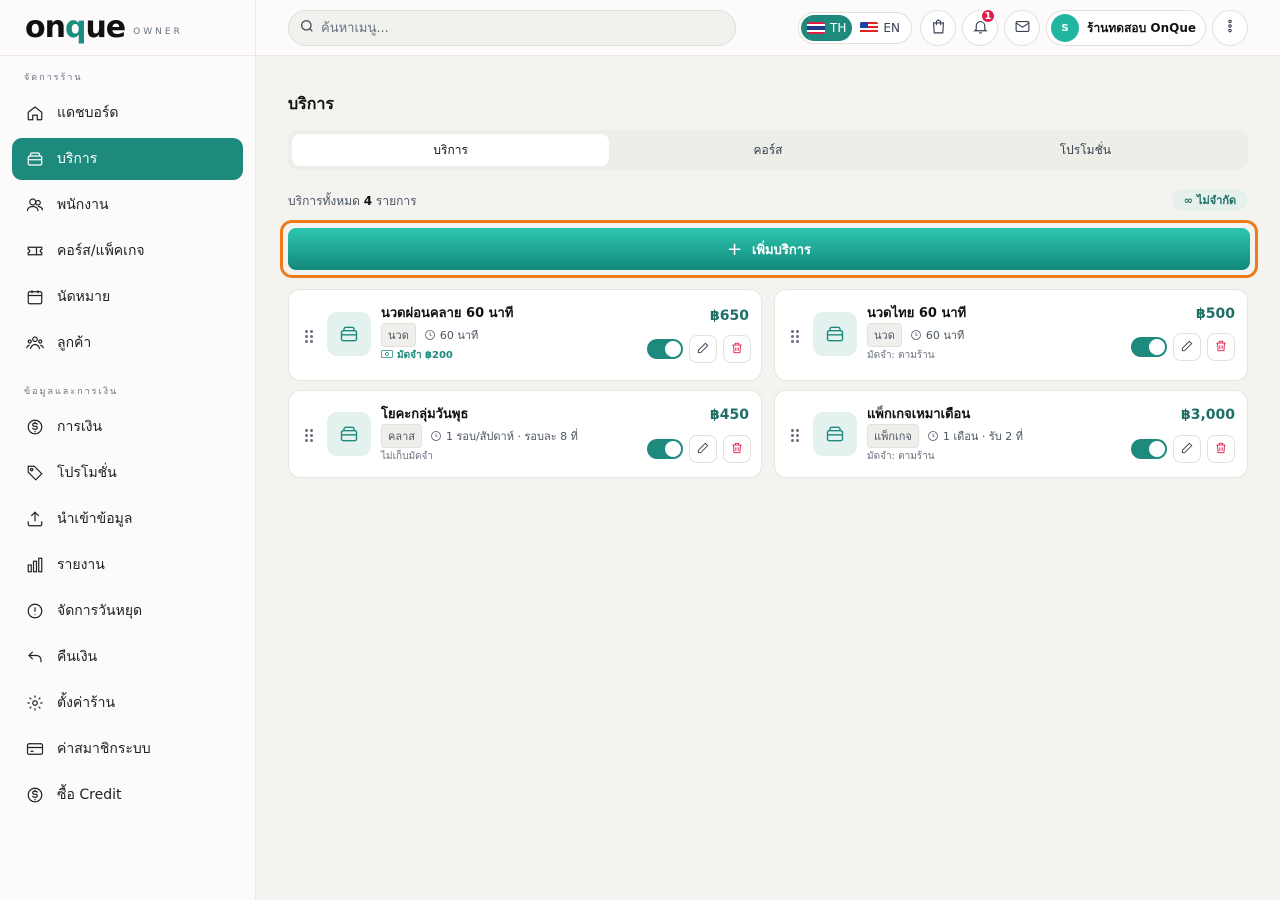 This screenshot has width=1280, height=900. Describe the element at coordinates (86, 703) in the screenshot. I see `sidebar-item-label: ตั้งค่าร้าน` at that location.